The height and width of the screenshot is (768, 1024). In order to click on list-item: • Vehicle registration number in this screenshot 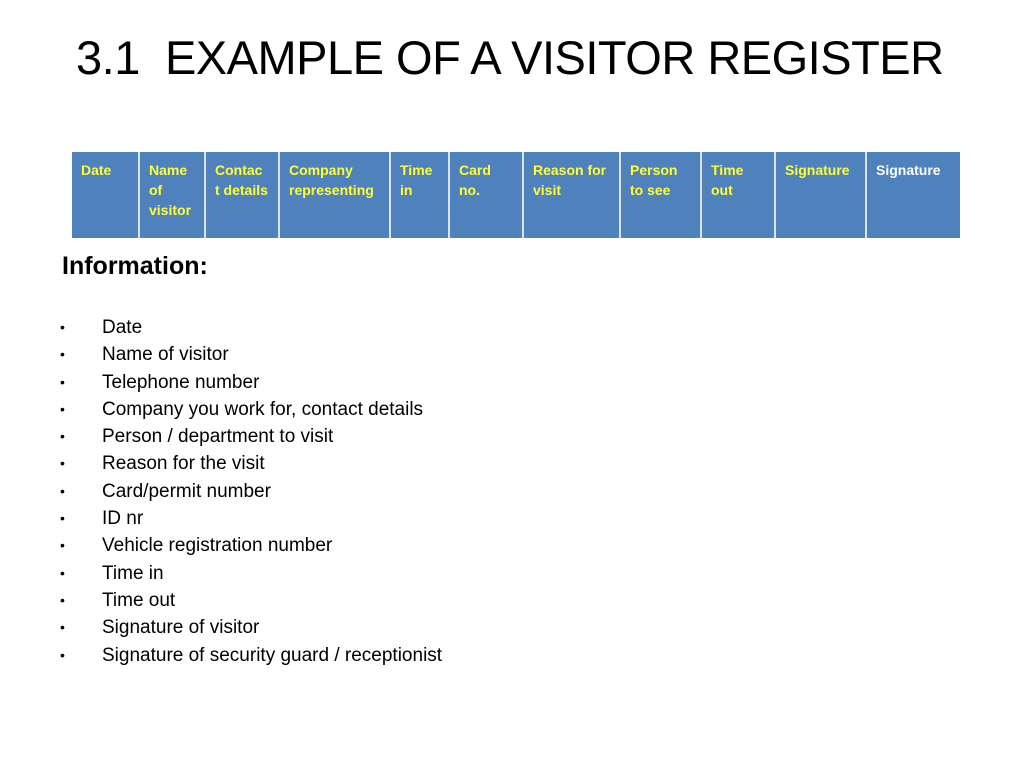, I will do `click(250, 545)`.